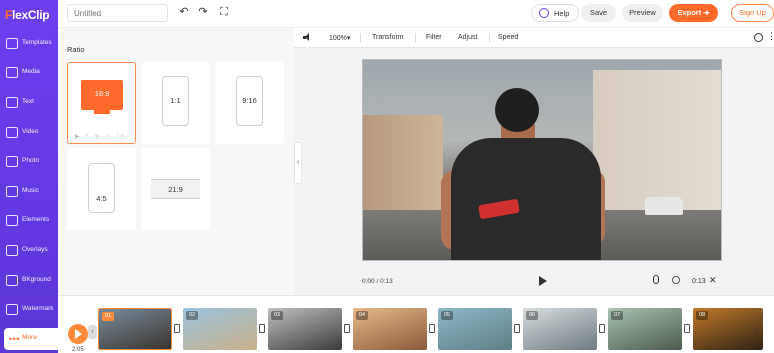 Image resolution: width=774 pixels, height=353 pixels. What do you see at coordinates (713, 280) in the screenshot?
I see `close-icon: ✕` at bounding box center [713, 280].